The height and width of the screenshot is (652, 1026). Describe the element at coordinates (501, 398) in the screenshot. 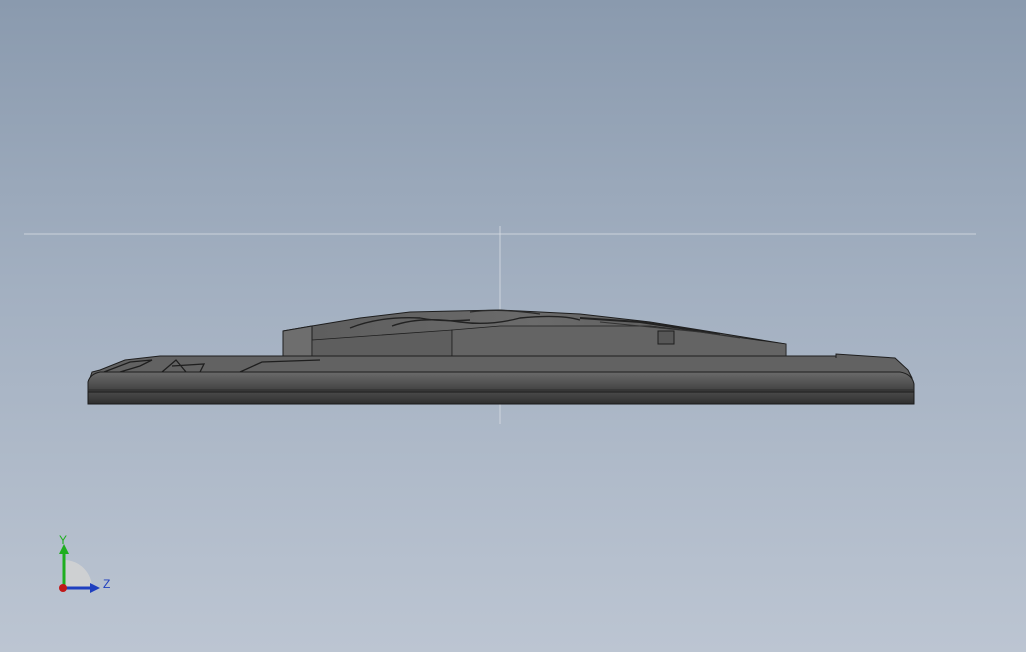

I see `base-plate-bottom-lip` at that location.